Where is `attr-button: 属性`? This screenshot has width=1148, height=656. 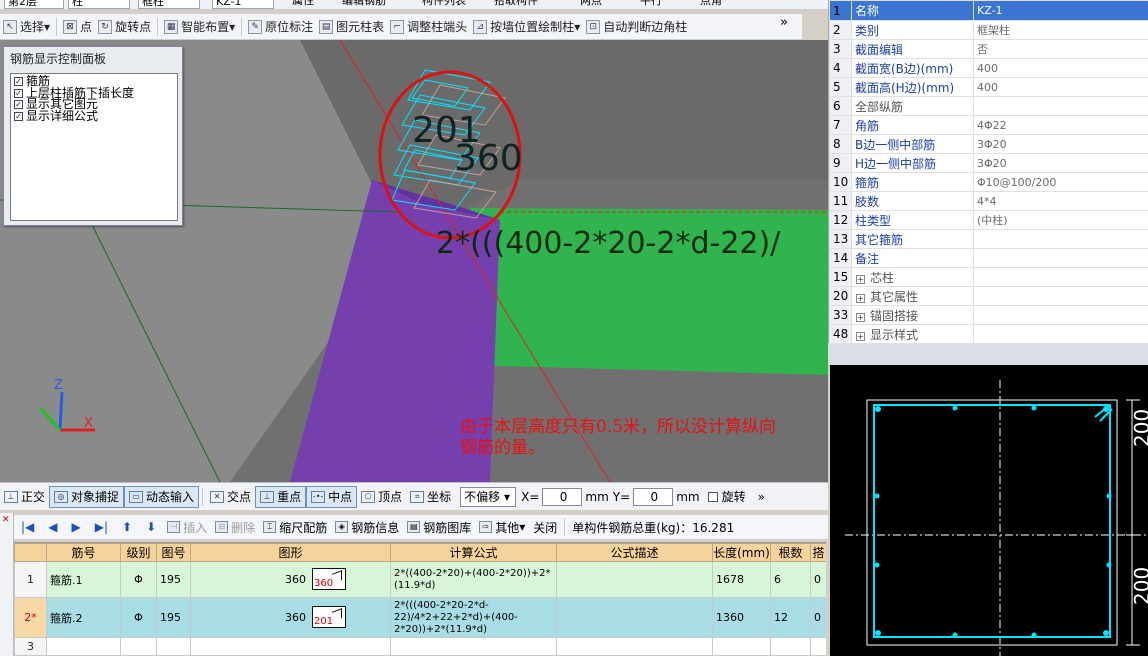
attr-button: 属性 is located at coordinates (303, 4).